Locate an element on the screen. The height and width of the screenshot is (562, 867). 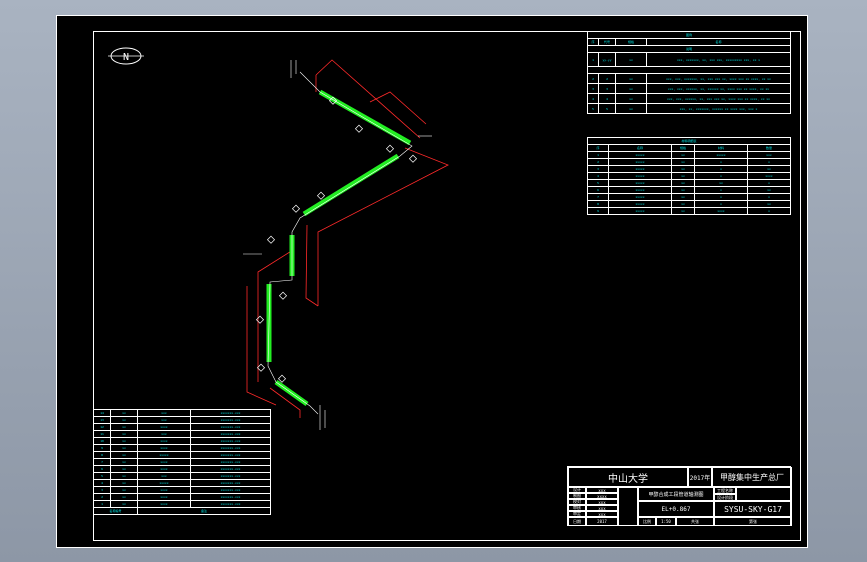
table-row: 5 xxxxx xx xx x is located at coordinates (689, 183).